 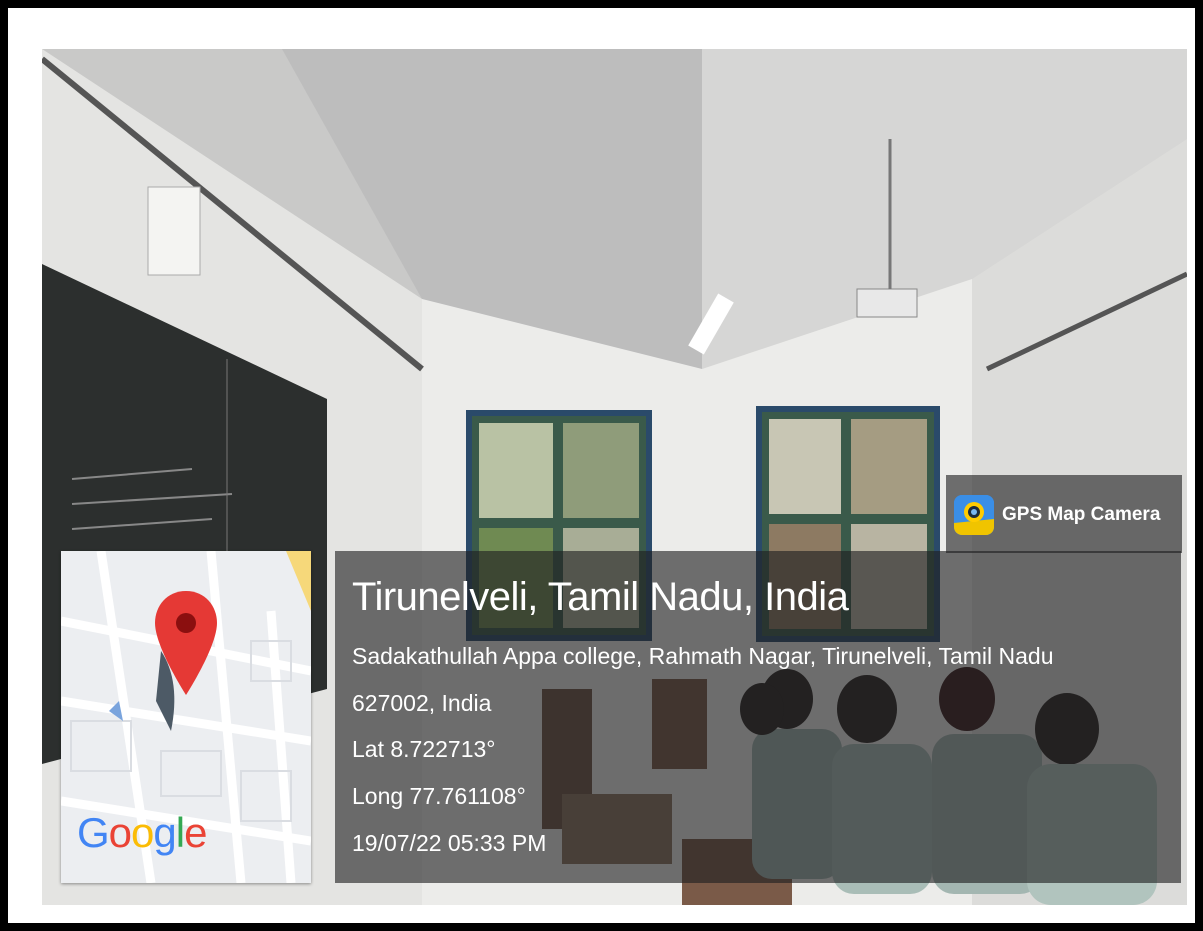 I want to click on place-title: Tirunelveli, Tamil Nadu, India, so click(x=600, y=597).